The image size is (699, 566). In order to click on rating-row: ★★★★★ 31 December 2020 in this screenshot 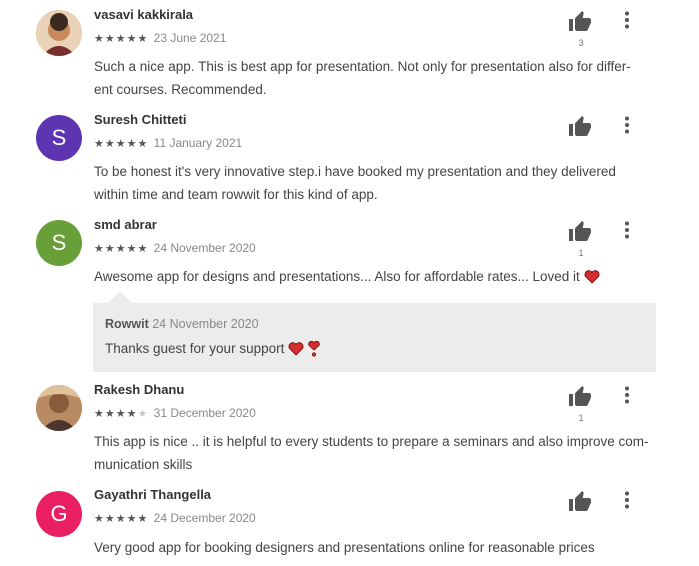, I will do `click(175, 413)`.